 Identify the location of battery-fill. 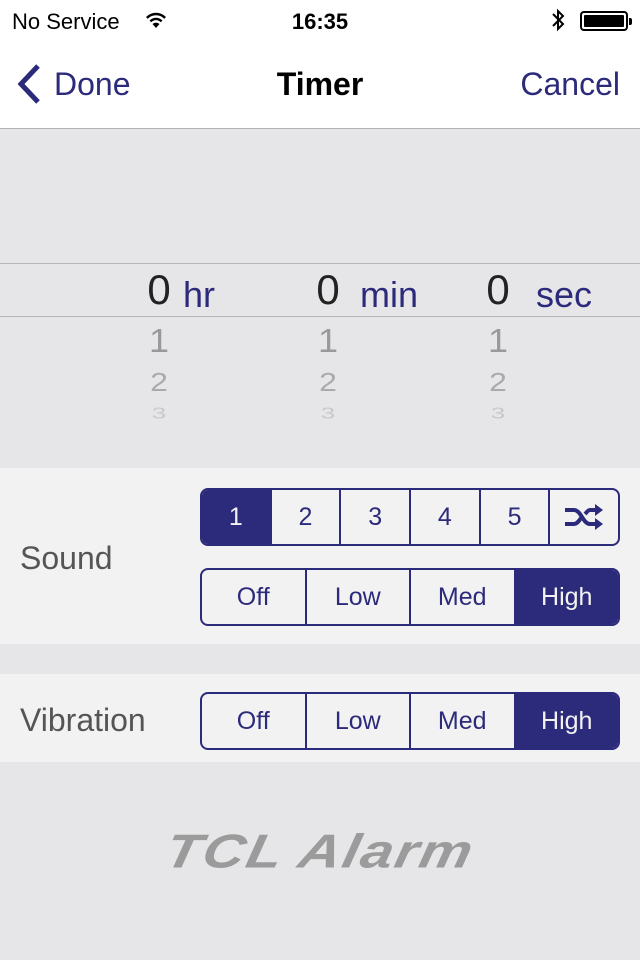
(604, 21).